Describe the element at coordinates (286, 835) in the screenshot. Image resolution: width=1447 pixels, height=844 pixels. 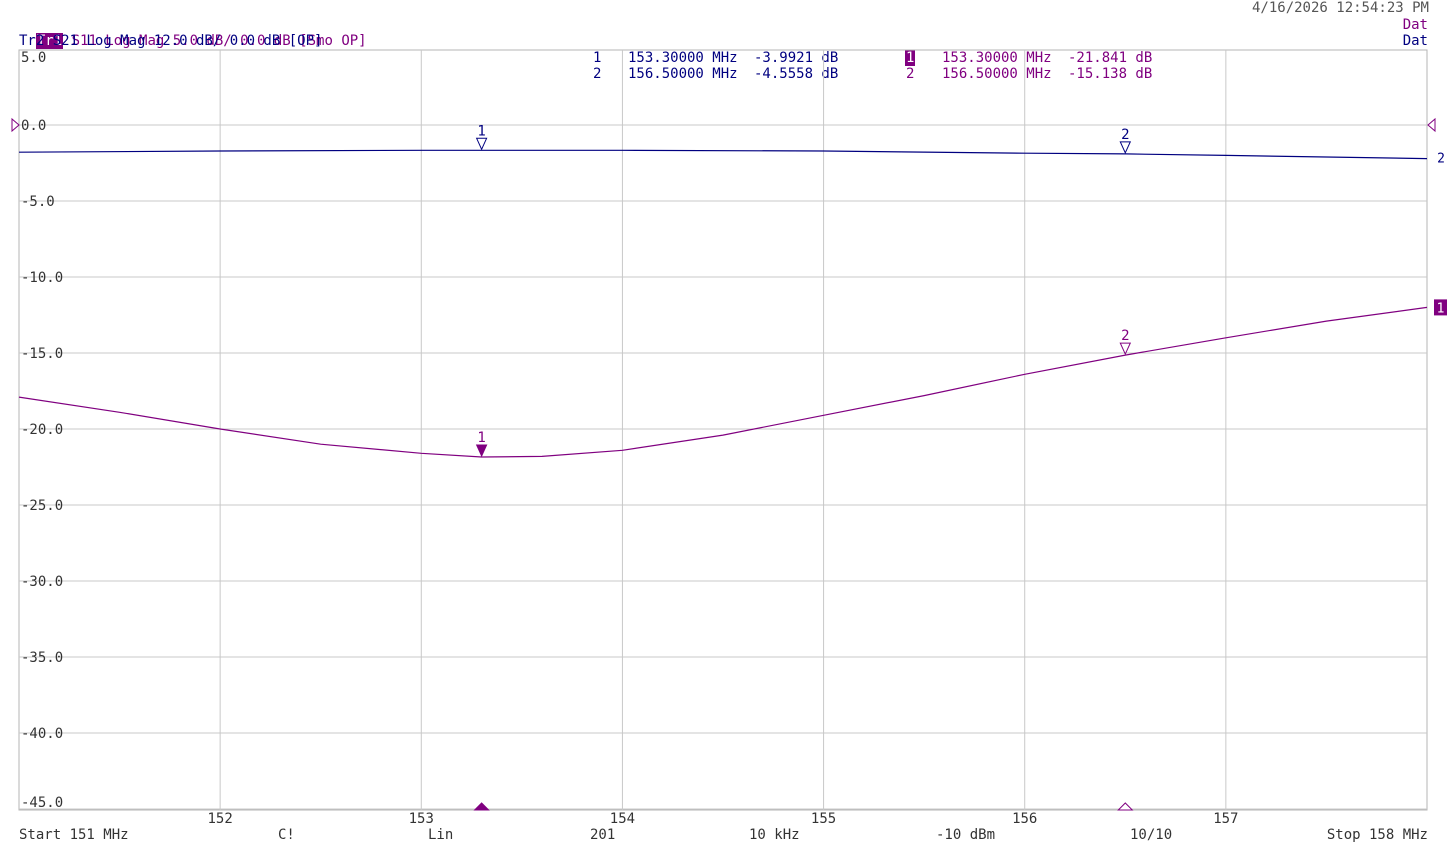
I see `calibration-status: C!` at that location.